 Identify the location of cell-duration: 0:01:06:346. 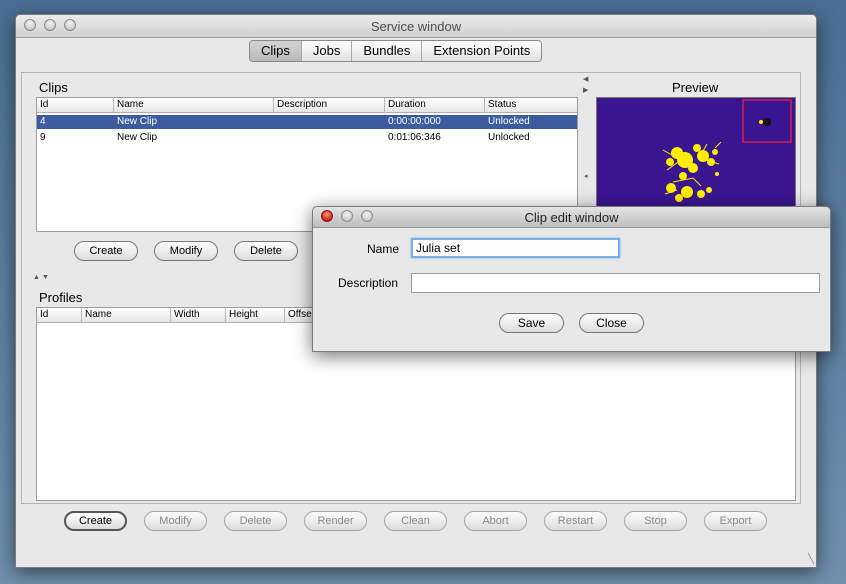
(414, 137).